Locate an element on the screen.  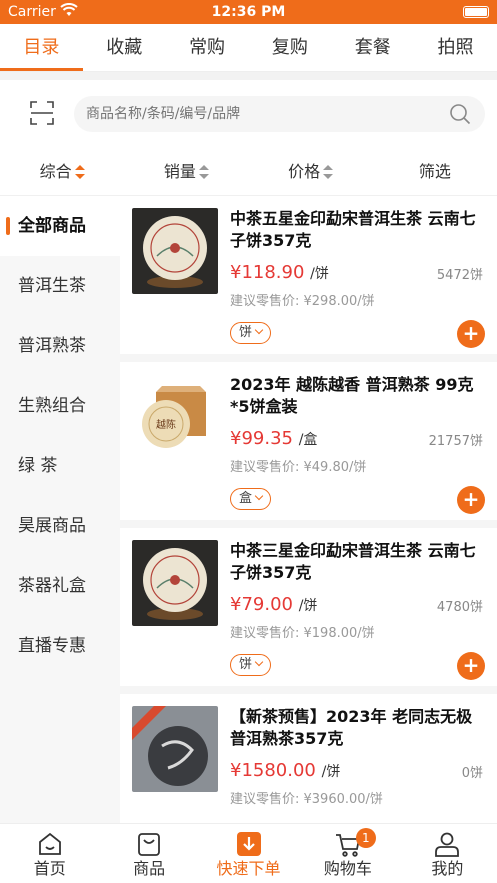
sort-sales-label: 销量 is located at coordinates (179, 171).